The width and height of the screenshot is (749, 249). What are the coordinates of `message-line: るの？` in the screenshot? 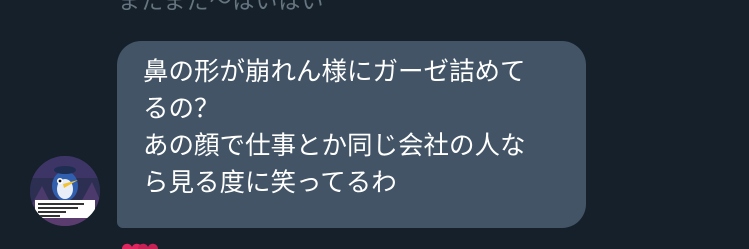 It's located at (181, 109).